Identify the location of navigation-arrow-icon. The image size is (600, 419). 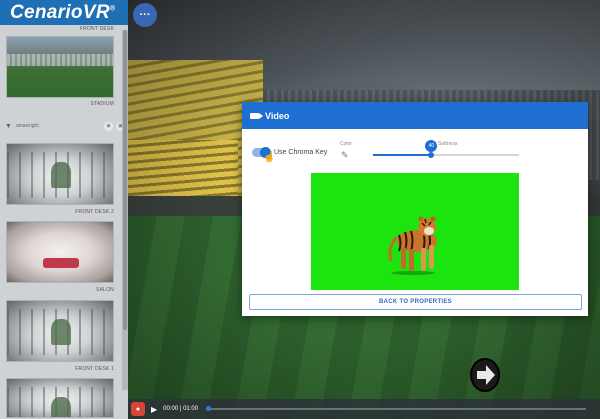
(485, 375).